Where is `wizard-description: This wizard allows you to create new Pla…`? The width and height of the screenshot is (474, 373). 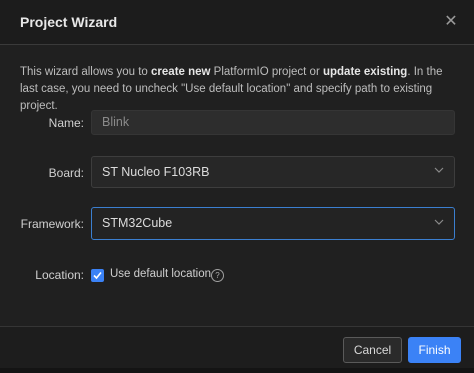 wizard-description: This wizard allows you to create new Pla… is located at coordinates (240, 89).